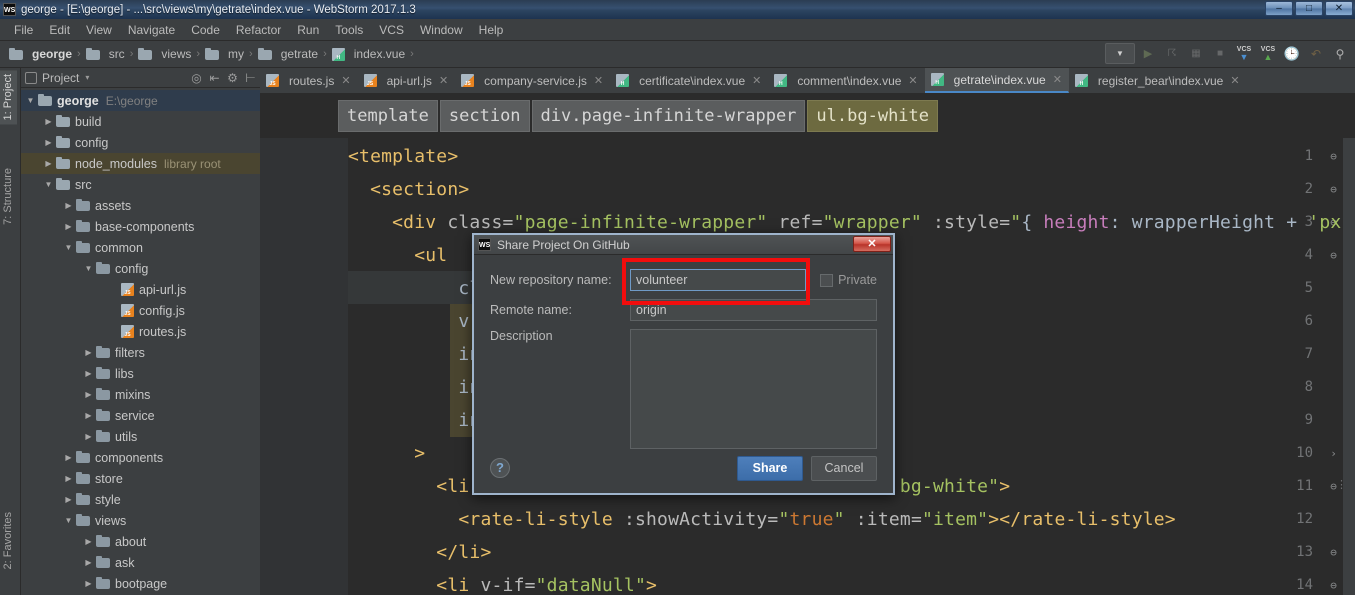 The width and height of the screenshot is (1355, 595). Describe the element at coordinates (140, 373) in the screenshot. I see `tree-node-libs: ▶ libs` at that location.